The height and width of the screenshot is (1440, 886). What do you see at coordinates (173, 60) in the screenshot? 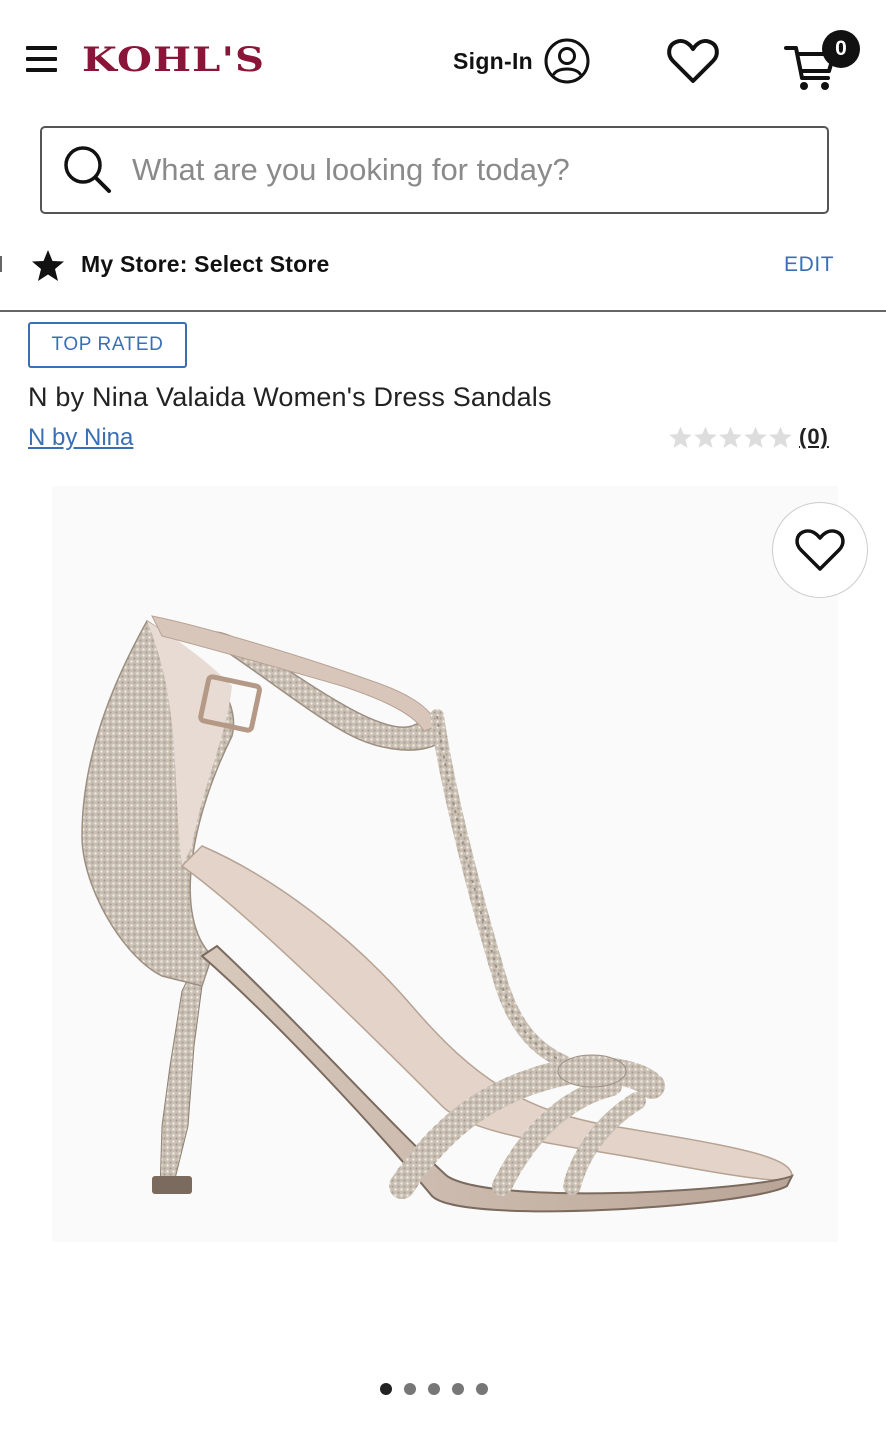
I see `kohls-logo: KOHL'S` at bounding box center [173, 60].